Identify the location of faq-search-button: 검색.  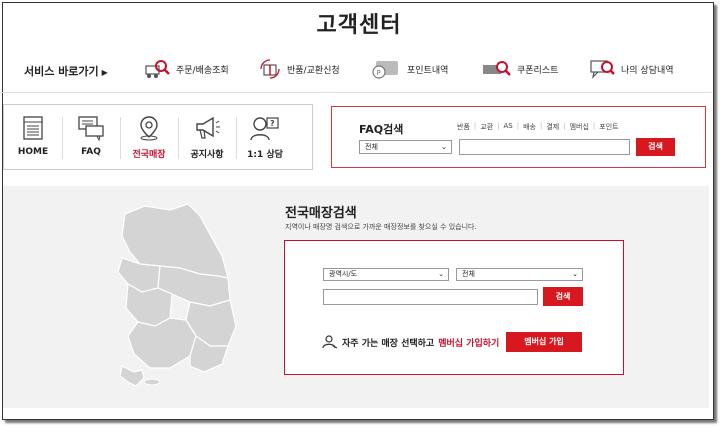
(655, 147).